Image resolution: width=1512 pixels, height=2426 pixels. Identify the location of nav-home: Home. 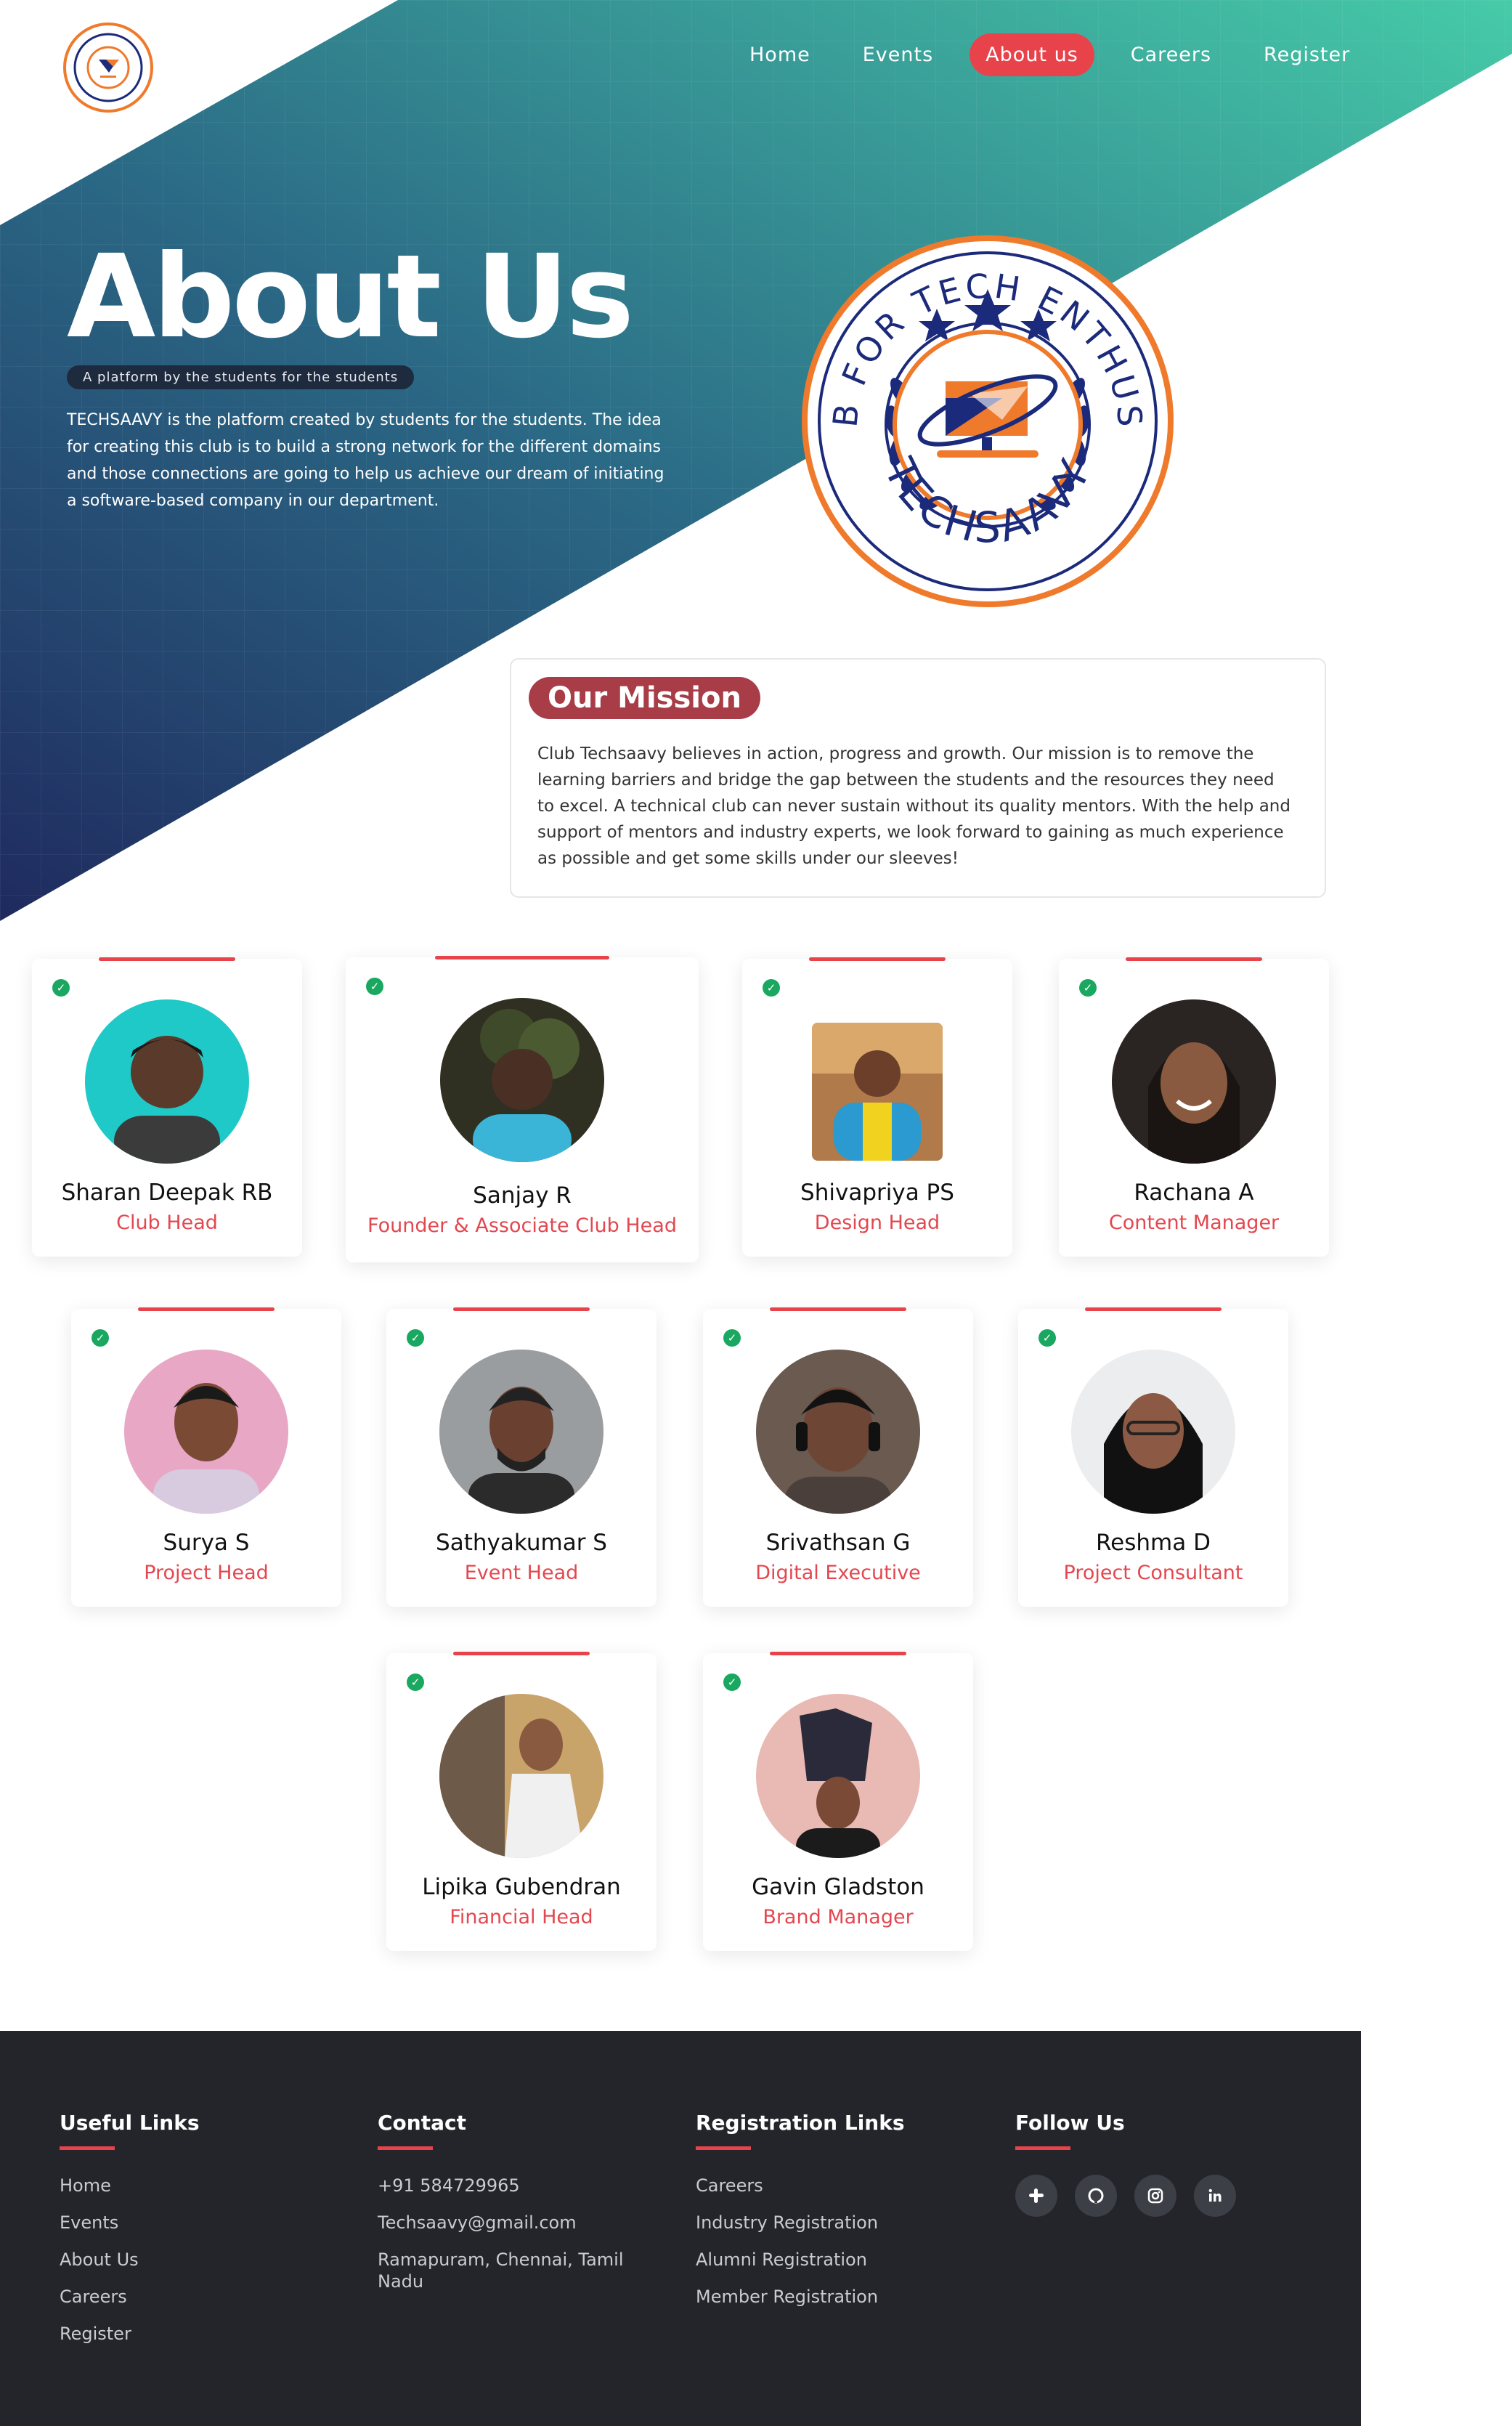
(779, 54).